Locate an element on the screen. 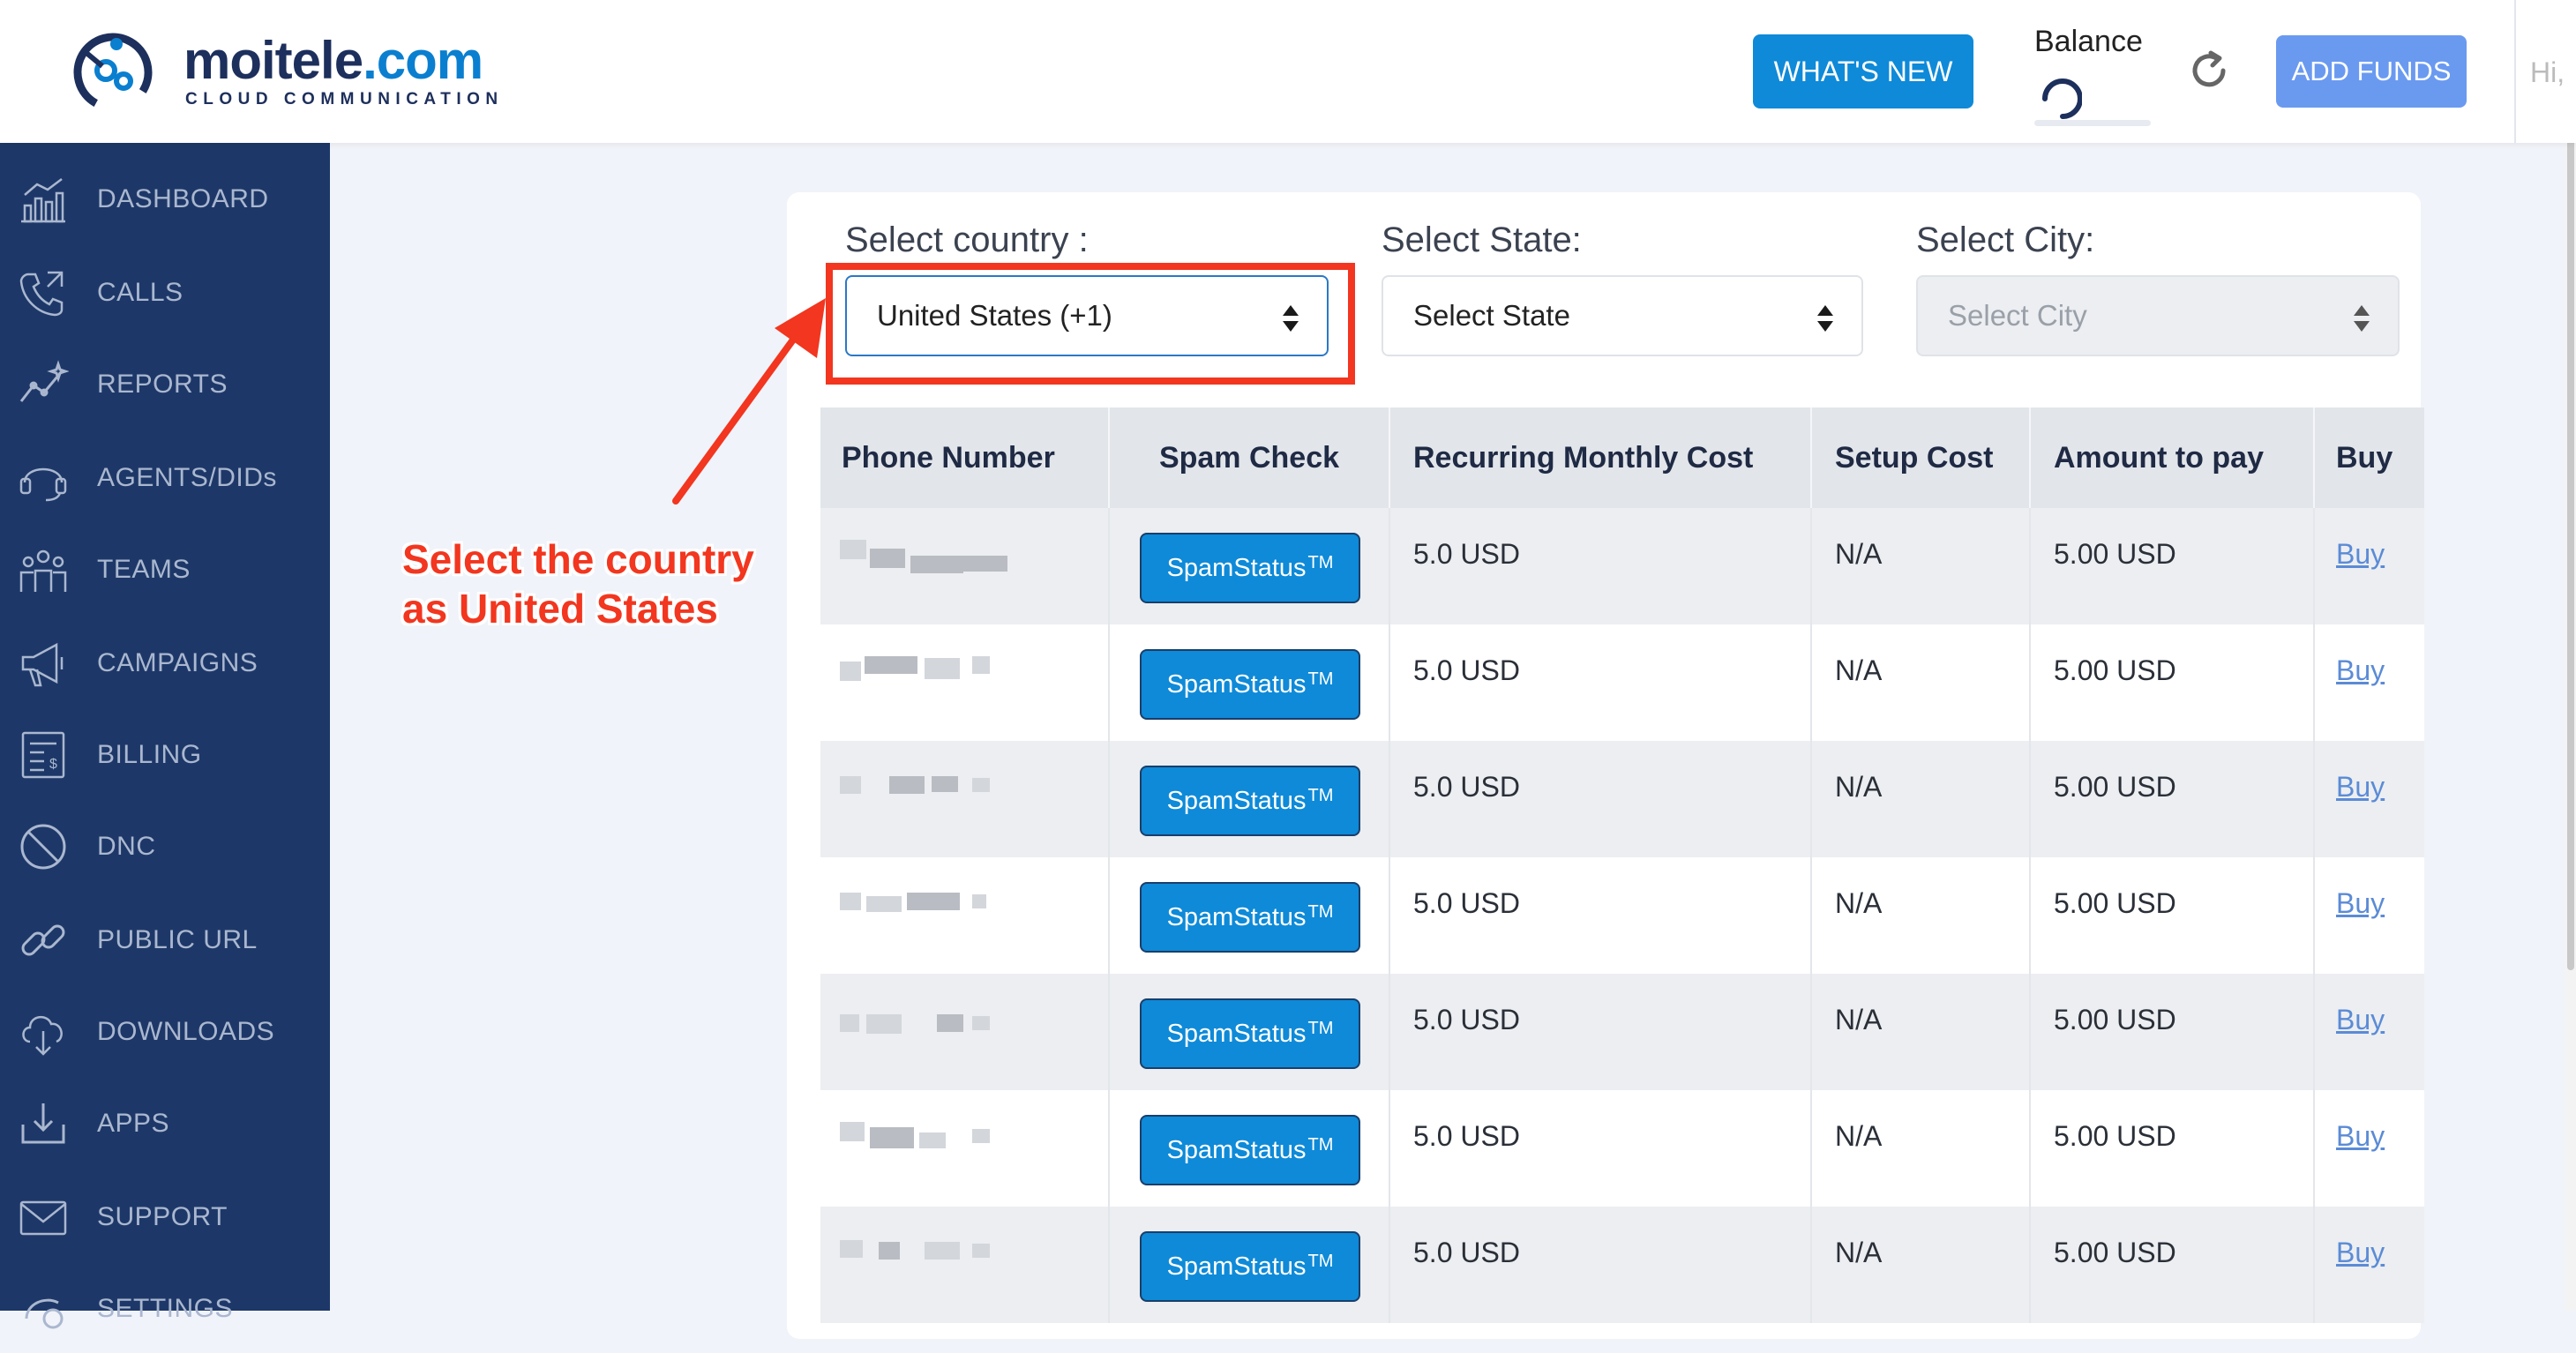 The height and width of the screenshot is (1353, 2576). user-greeting: Hi, is located at coordinates (2548, 72).